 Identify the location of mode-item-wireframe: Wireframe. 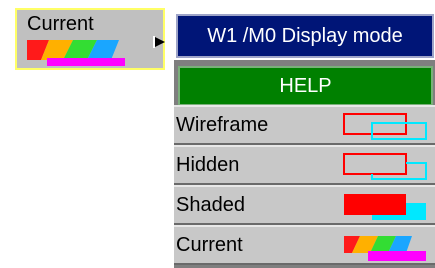
(304, 125).